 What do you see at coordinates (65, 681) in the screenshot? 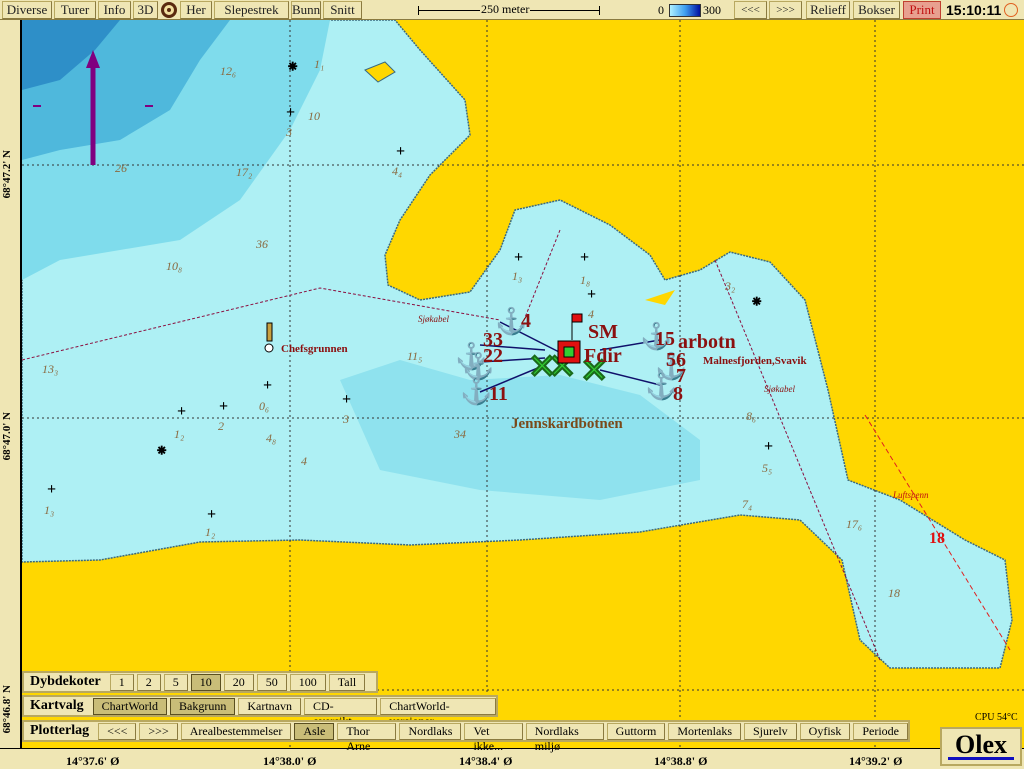
I see `dybdekoter-title: Dybdekoter` at bounding box center [65, 681].